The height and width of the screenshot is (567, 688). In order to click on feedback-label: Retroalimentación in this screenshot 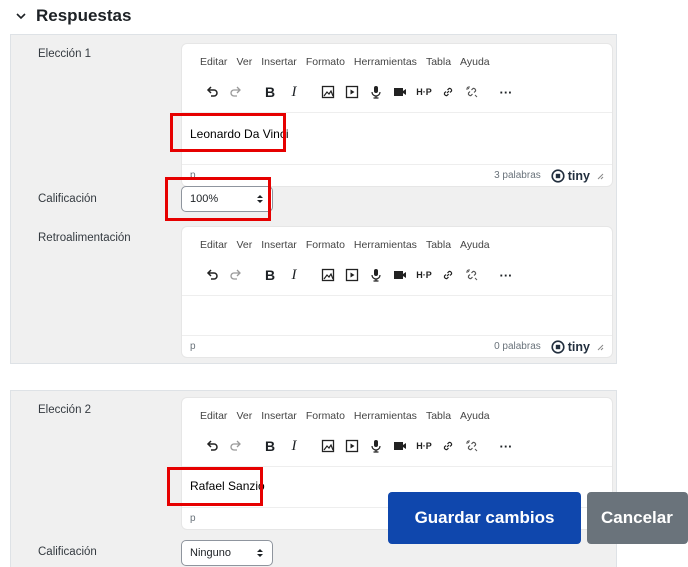, I will do `click(84, 238)`.